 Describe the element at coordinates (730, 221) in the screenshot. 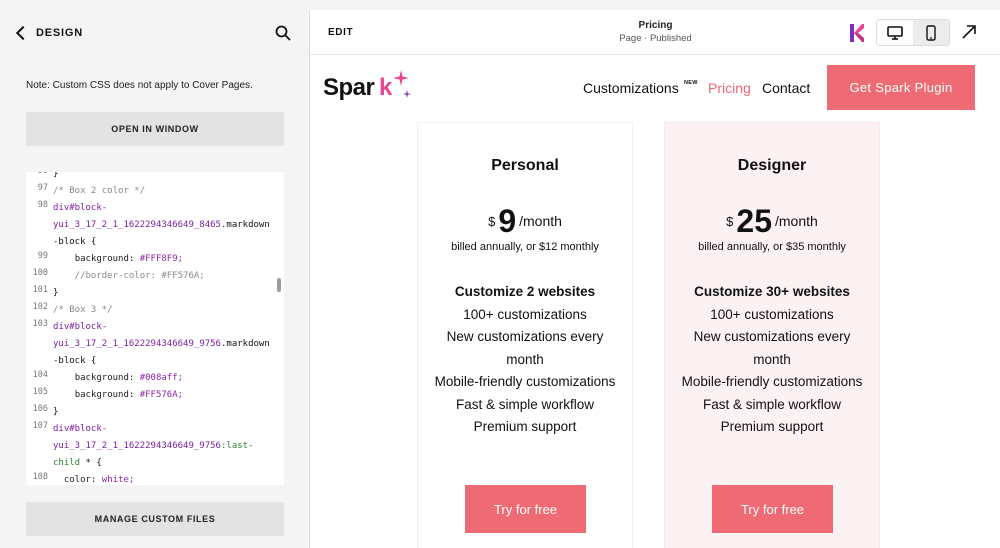

I see `price-currency: $` at that location.